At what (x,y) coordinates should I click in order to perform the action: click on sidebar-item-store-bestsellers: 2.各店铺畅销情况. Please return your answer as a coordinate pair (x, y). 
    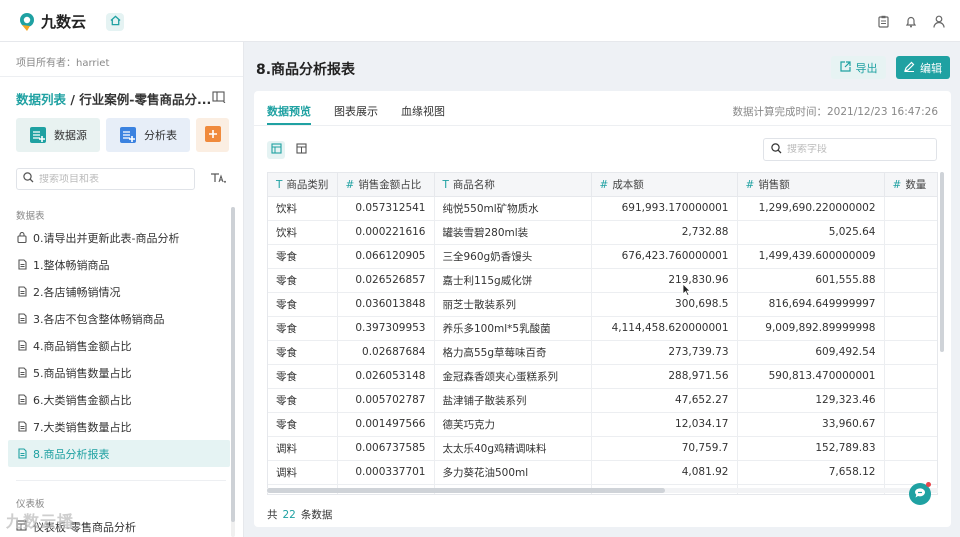
    Looking at the image, I should click on (119, 291).